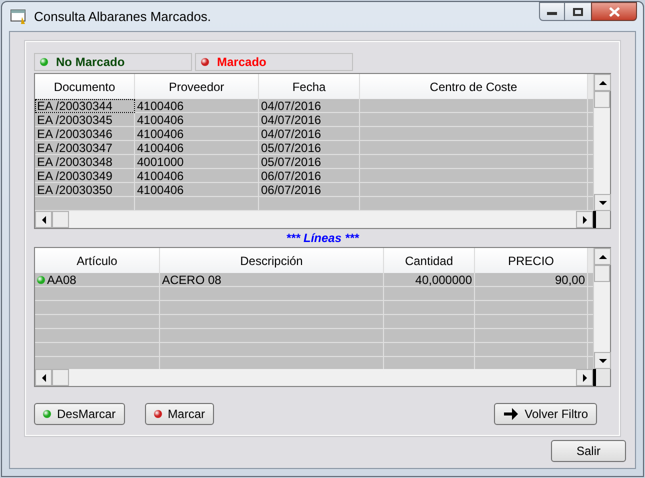 The height and width of the screenshot is (478, 645). I want to click on column-header: Fecha, so click(309, 86).